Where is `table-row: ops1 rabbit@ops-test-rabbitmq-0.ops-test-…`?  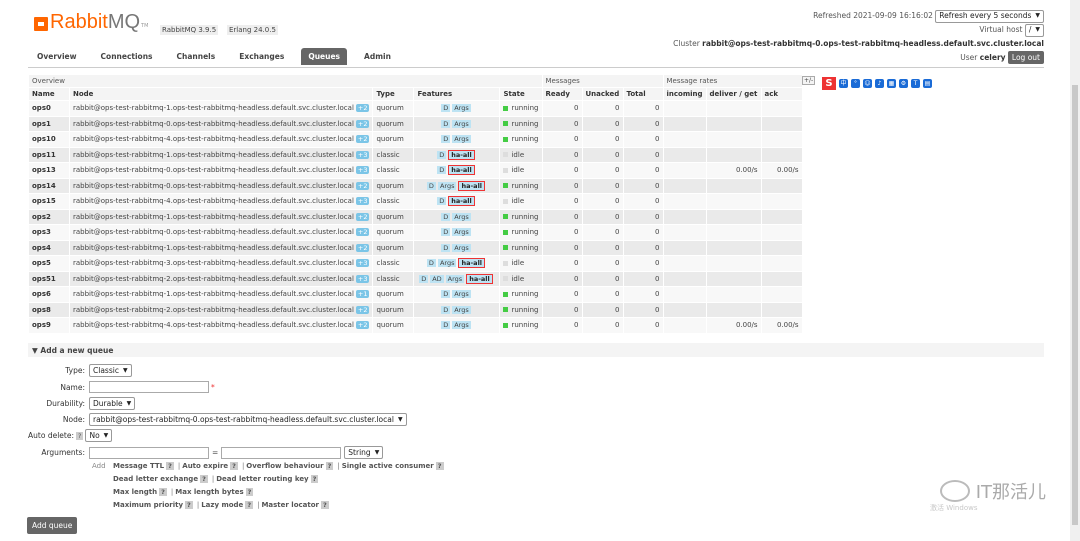 table-row: ops1 rabbit@ops-test-rabbitmq-0.ops-test-… is located at coordinates (415, 123).